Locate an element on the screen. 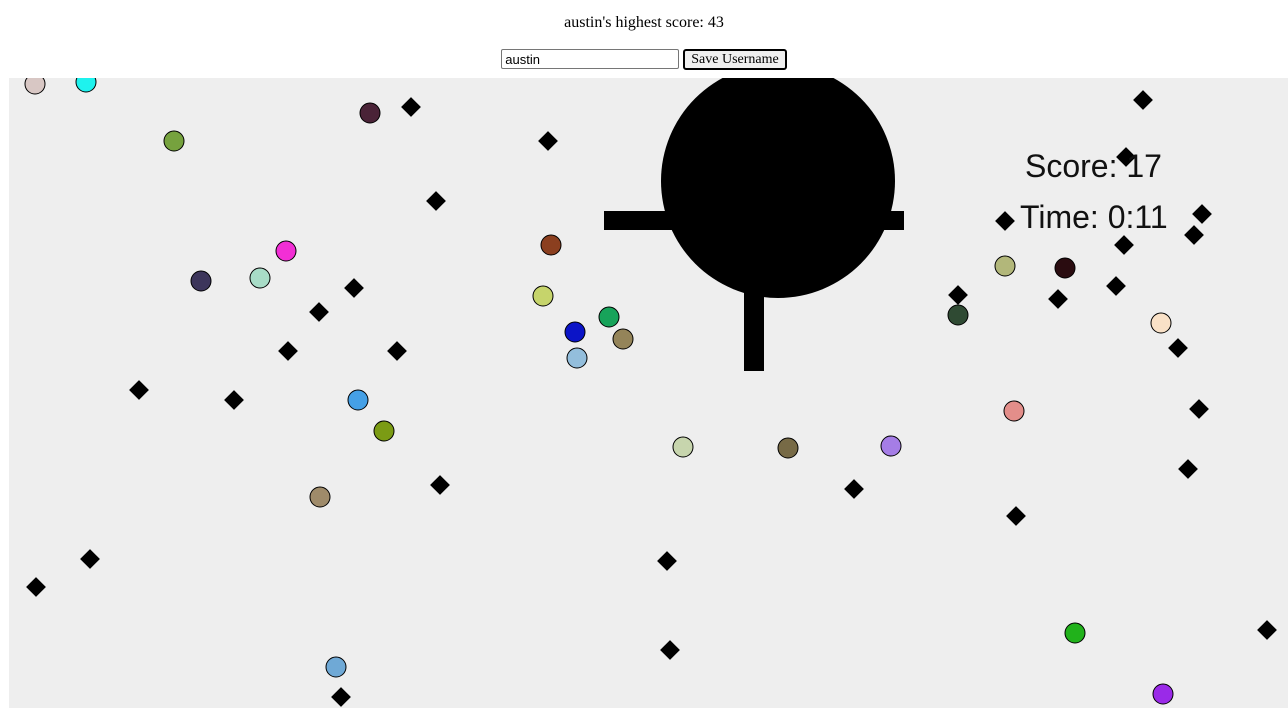  username-controls: Save Username is located at coordinates (644, 59).